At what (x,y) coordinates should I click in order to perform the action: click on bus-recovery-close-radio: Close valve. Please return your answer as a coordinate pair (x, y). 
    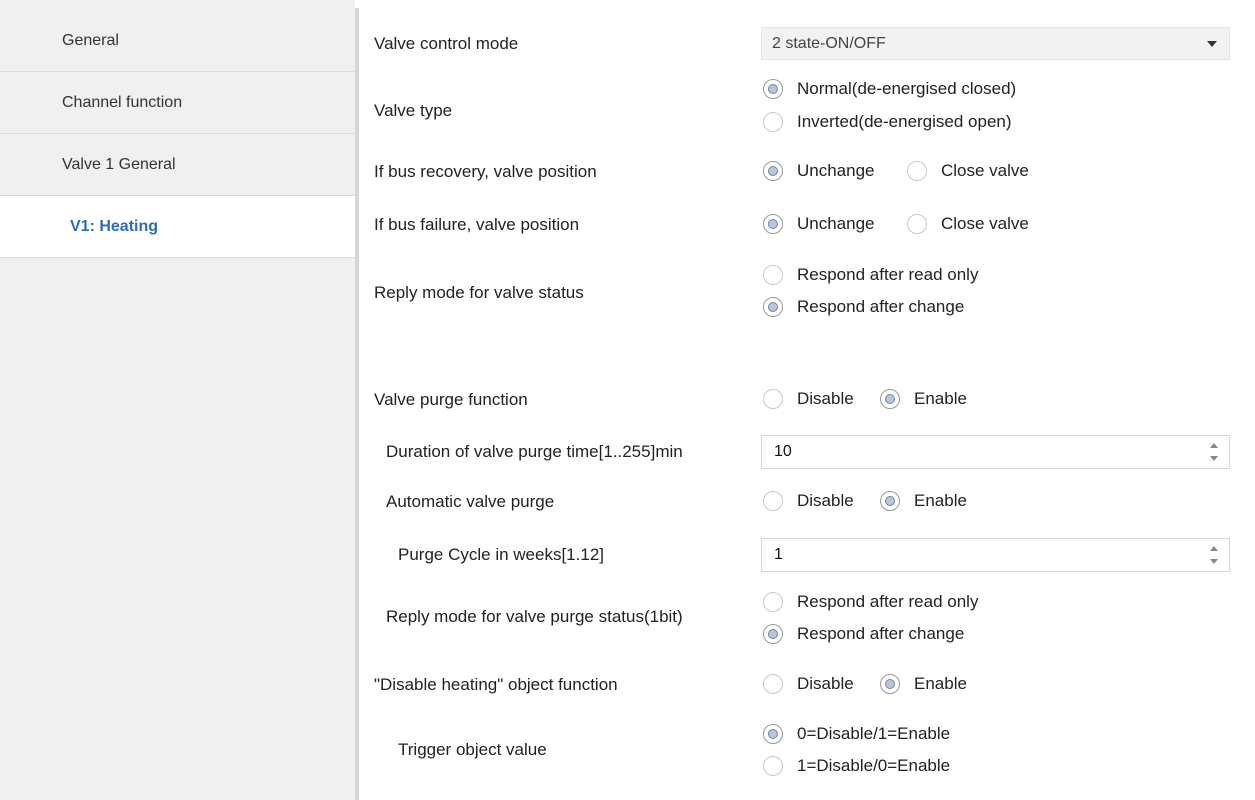
    Looking at the image, I should click on (968, 171).